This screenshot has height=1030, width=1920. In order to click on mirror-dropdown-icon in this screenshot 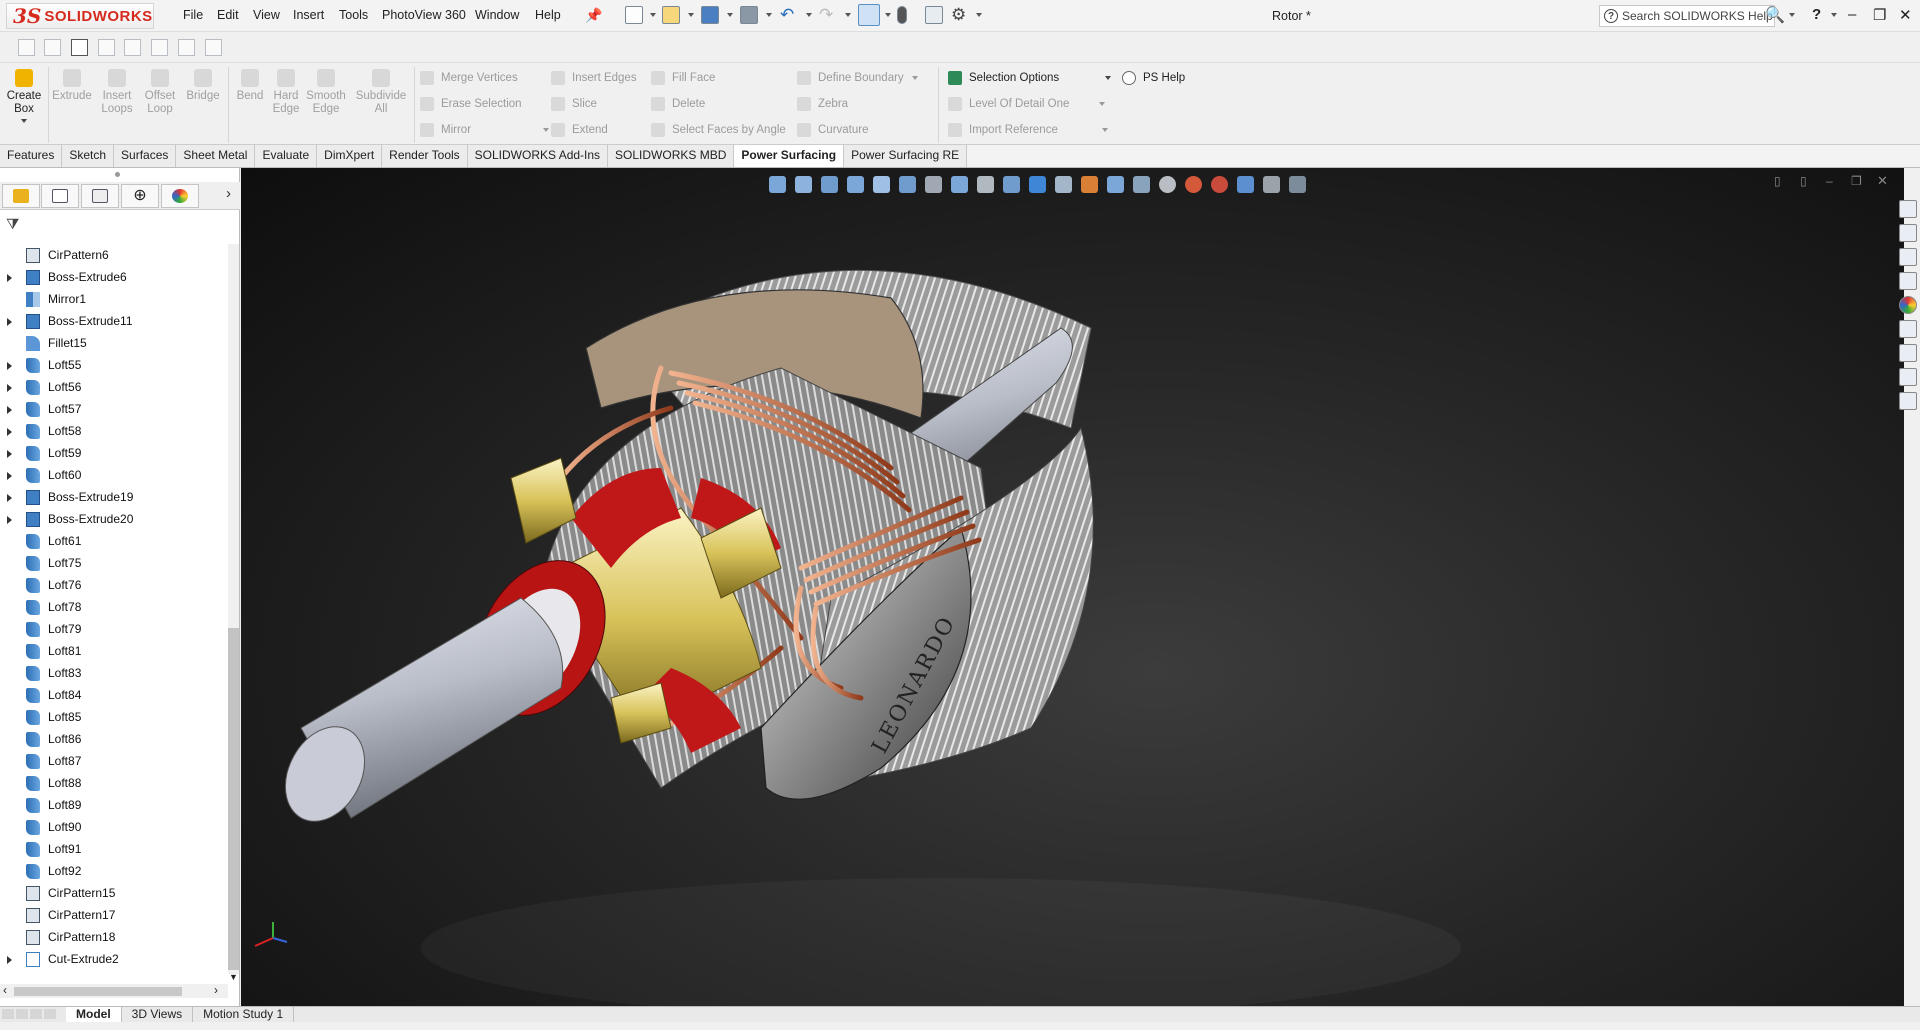, I will do `click(546, 130)`.